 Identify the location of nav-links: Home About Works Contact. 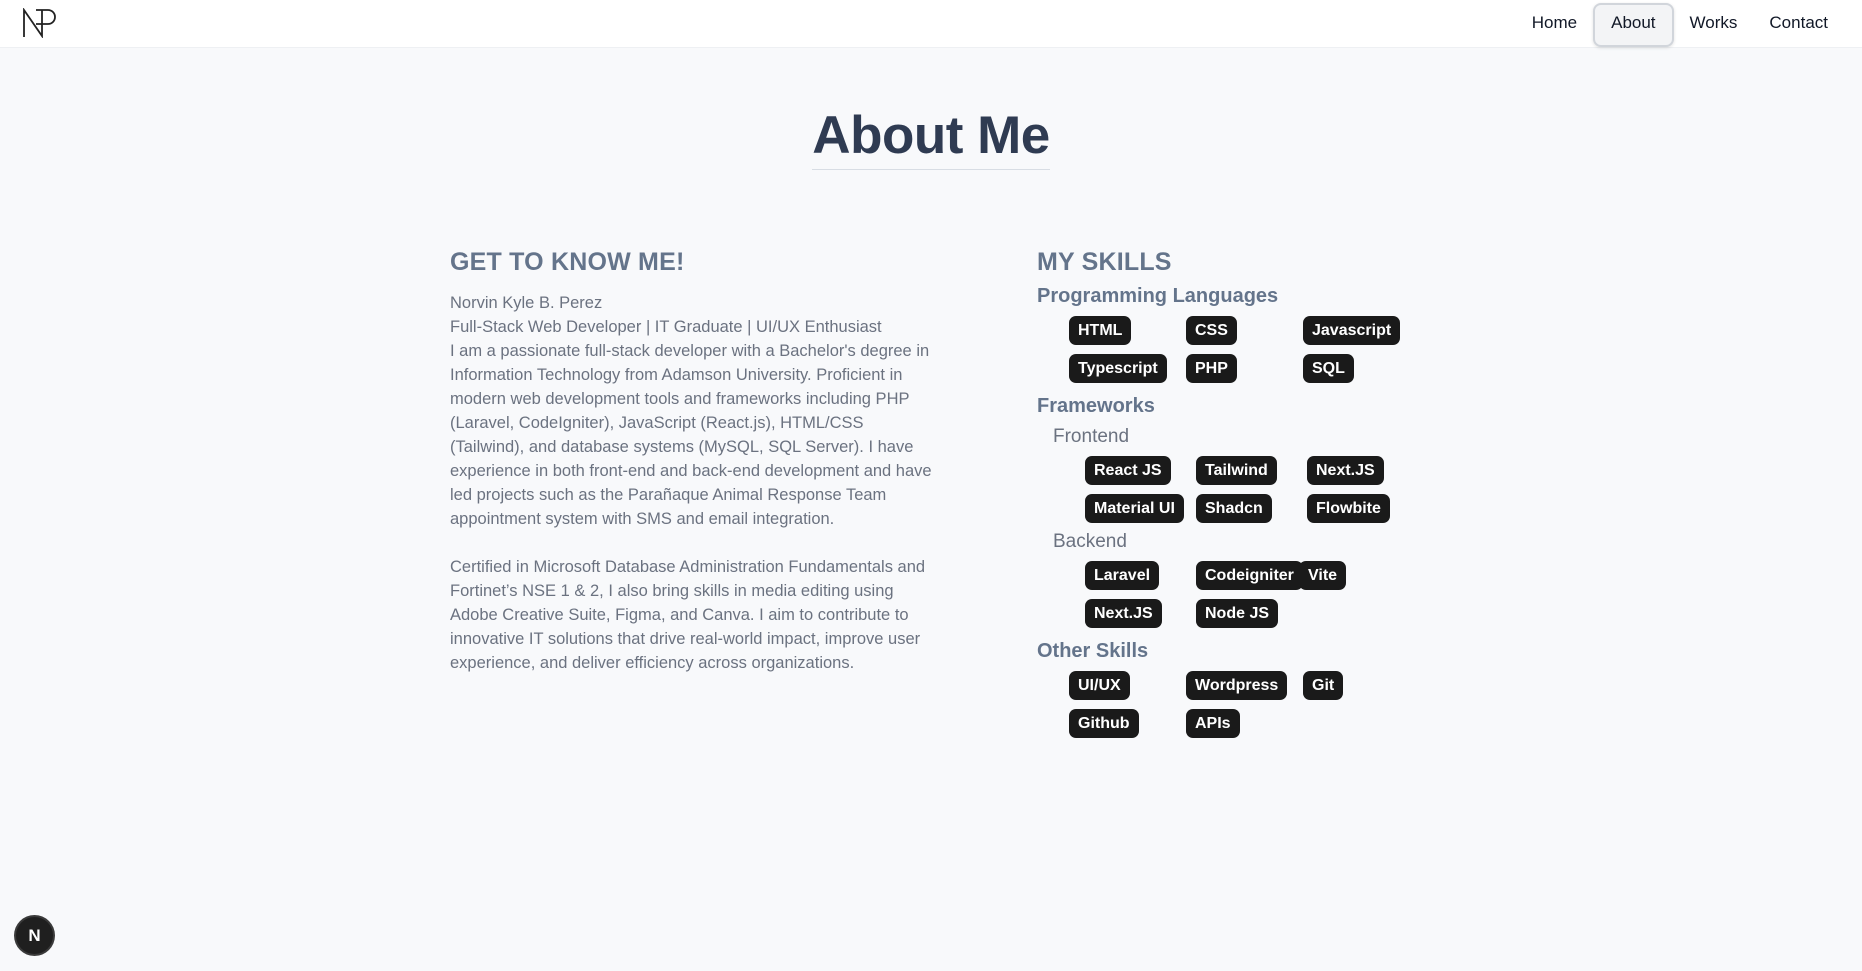
(1680, 25).